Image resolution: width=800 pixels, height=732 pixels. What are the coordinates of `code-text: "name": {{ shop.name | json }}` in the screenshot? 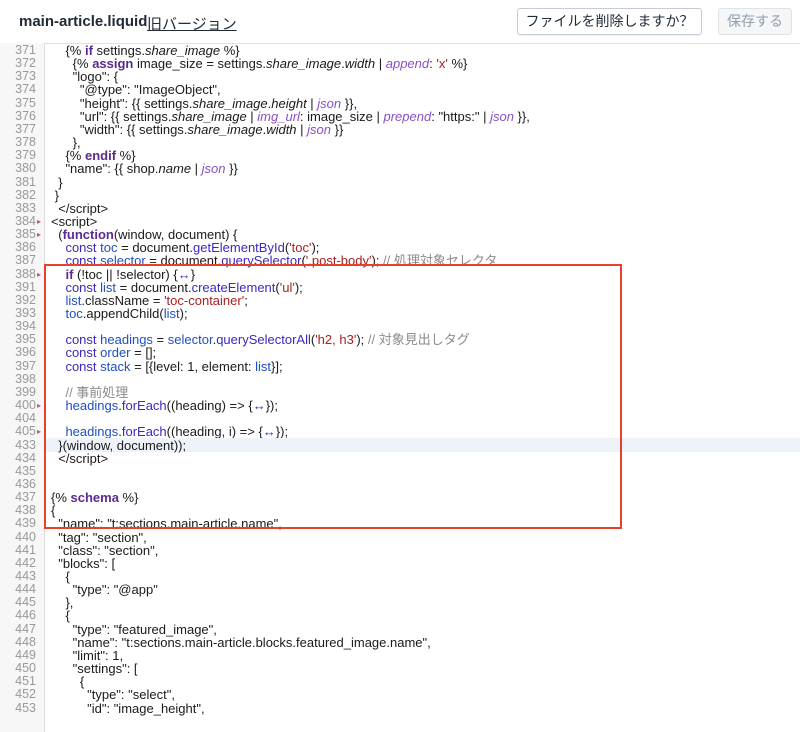 It's located at (144, 168).